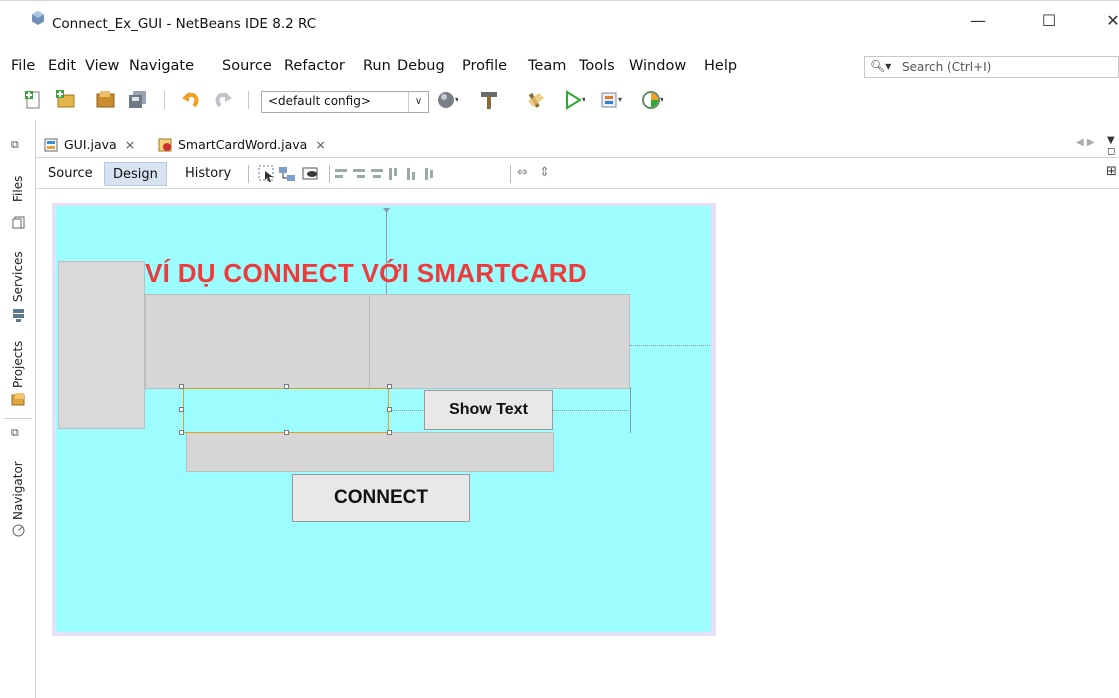 The height and width of the screenshot is (698, 1119). Describe the element at coordinates (23, 66) in the screenshot. I see `menu-file: File` at that location.